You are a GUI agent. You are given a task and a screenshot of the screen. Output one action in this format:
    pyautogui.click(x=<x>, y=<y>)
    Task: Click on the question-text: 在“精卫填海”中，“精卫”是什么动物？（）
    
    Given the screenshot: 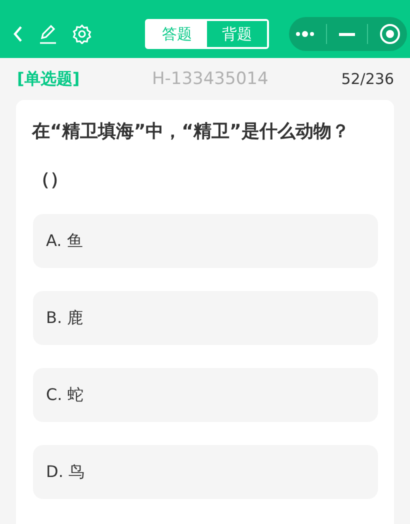 What is the action you would take?
    pyautogui.click(x=191, y=156)
    